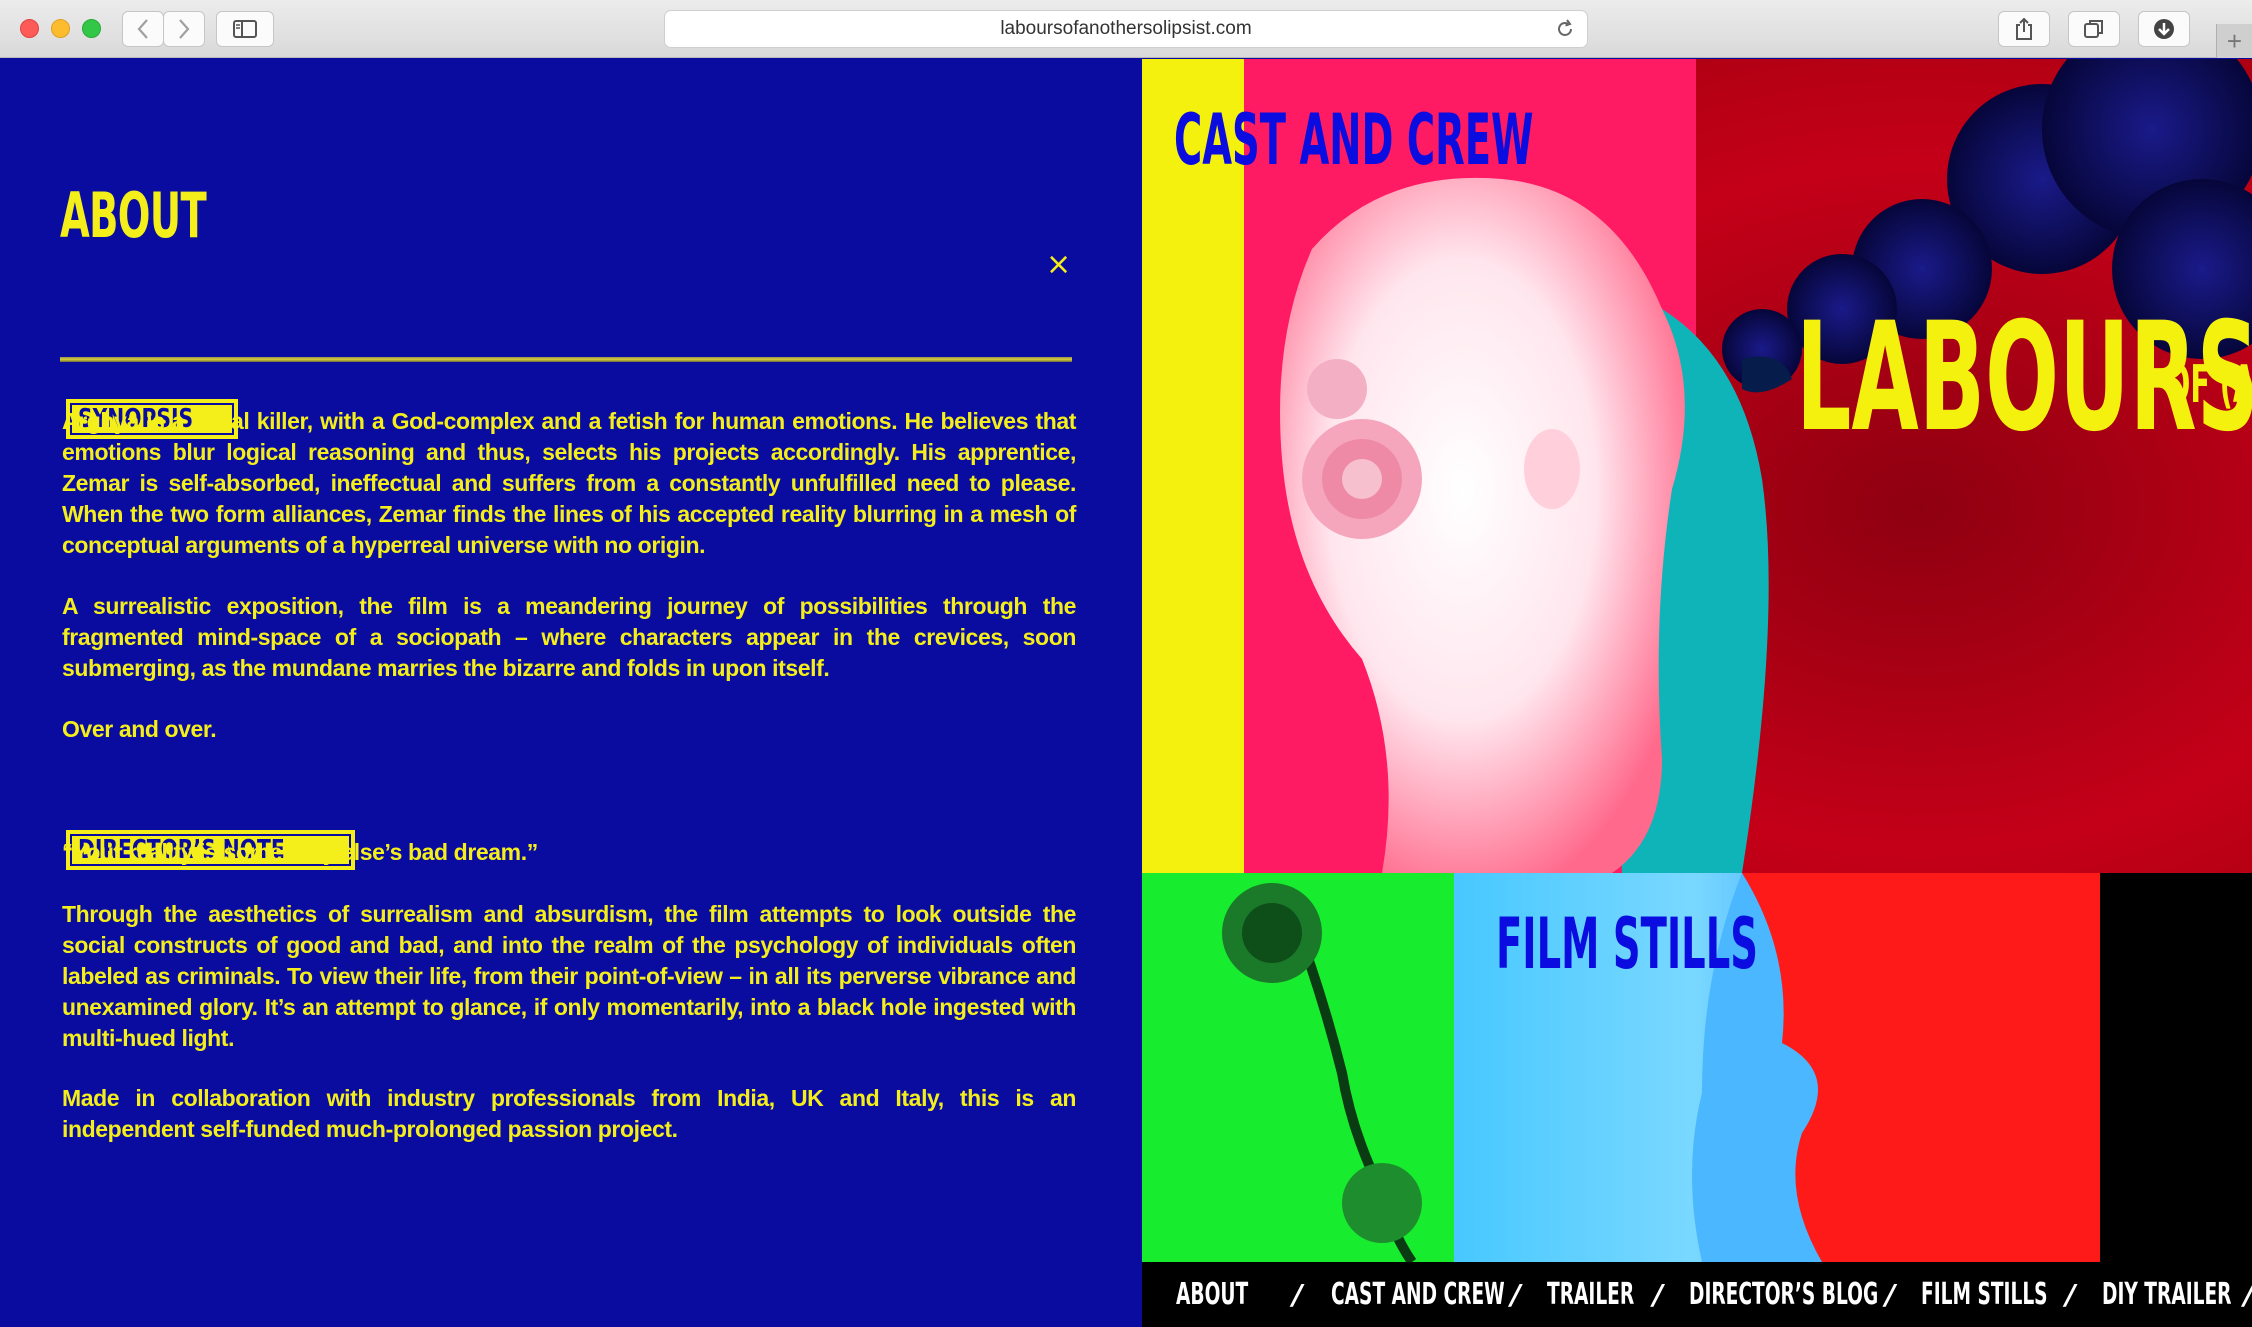 The width and height of the screenshot is (2252, 1327). I want to click on address-bar: laboursofanothersolipsist.com, so click(1126, 29).